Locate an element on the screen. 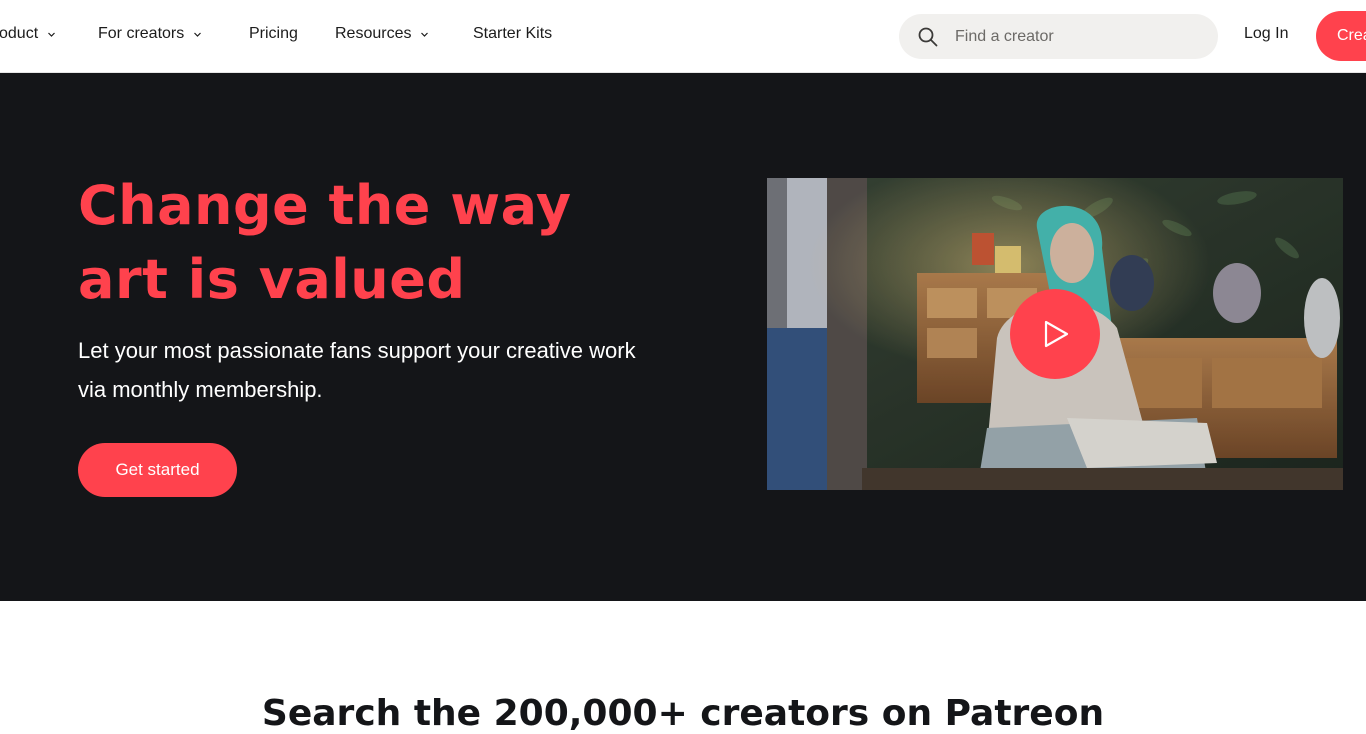  nav-item-resources: Resources is located at coordinates (382, 34).